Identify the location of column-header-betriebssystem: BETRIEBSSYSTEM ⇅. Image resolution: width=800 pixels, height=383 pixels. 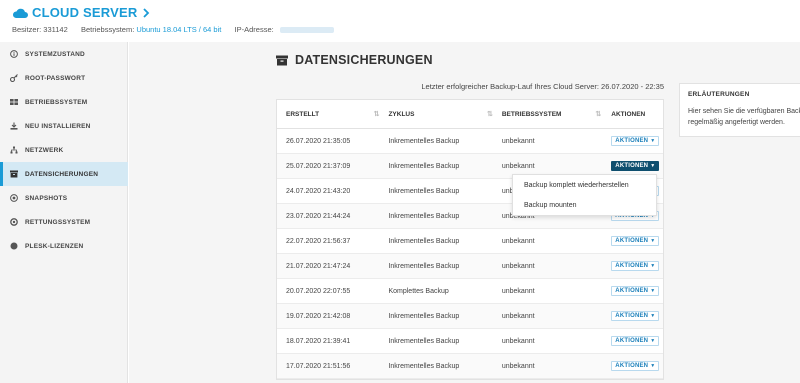
(551, 114).